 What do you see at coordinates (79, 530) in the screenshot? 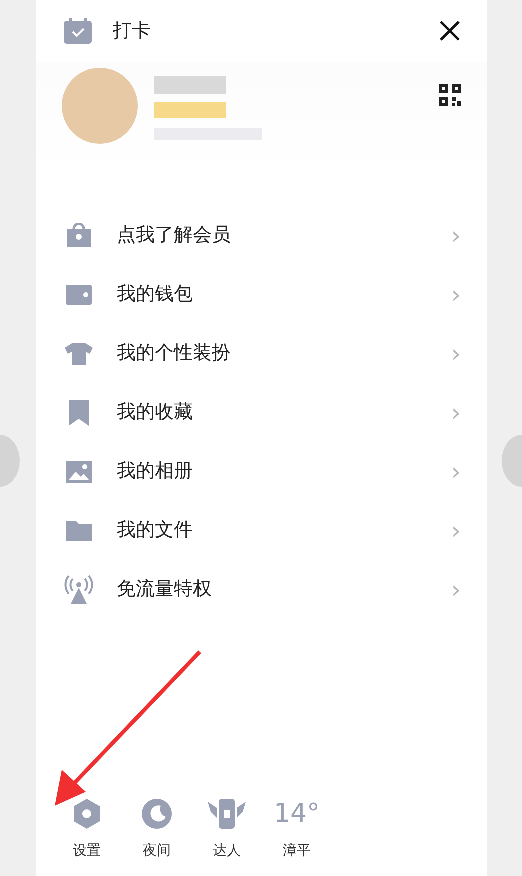
I see `folder-icon` at bounding box center [79, 530].